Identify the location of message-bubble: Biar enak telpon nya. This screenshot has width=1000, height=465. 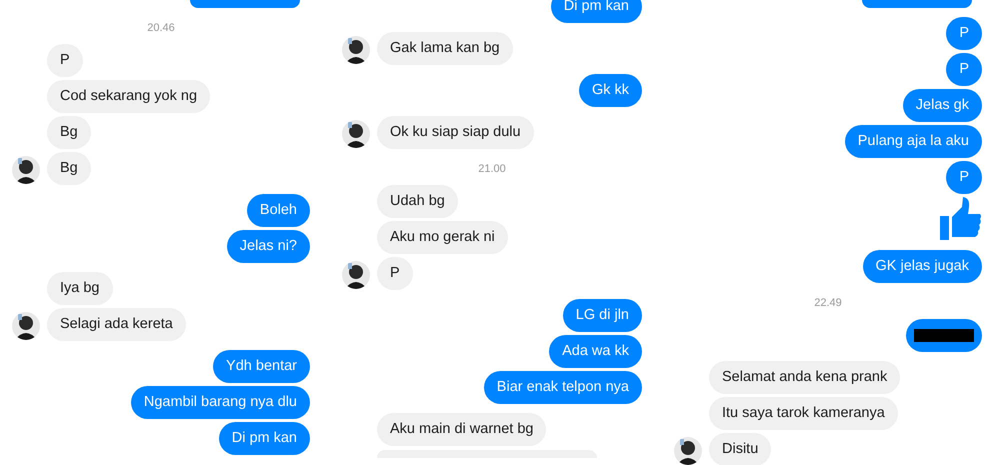
(563, 387).